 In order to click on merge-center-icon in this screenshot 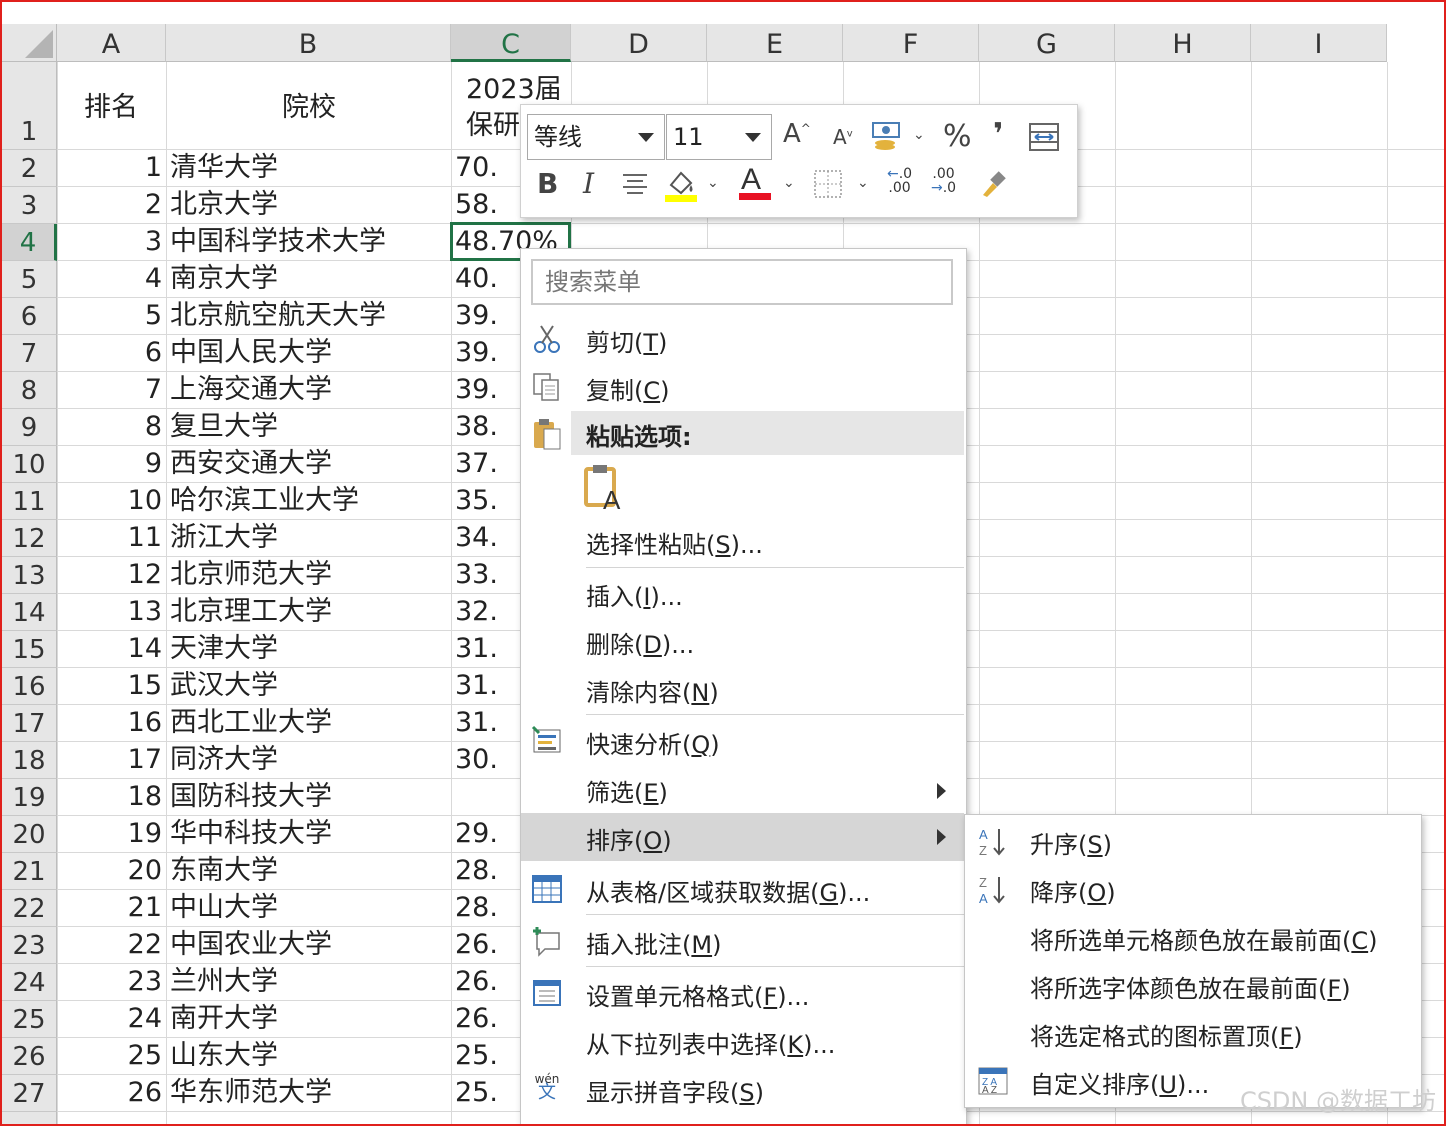, I will do `click(1044, 140)`.